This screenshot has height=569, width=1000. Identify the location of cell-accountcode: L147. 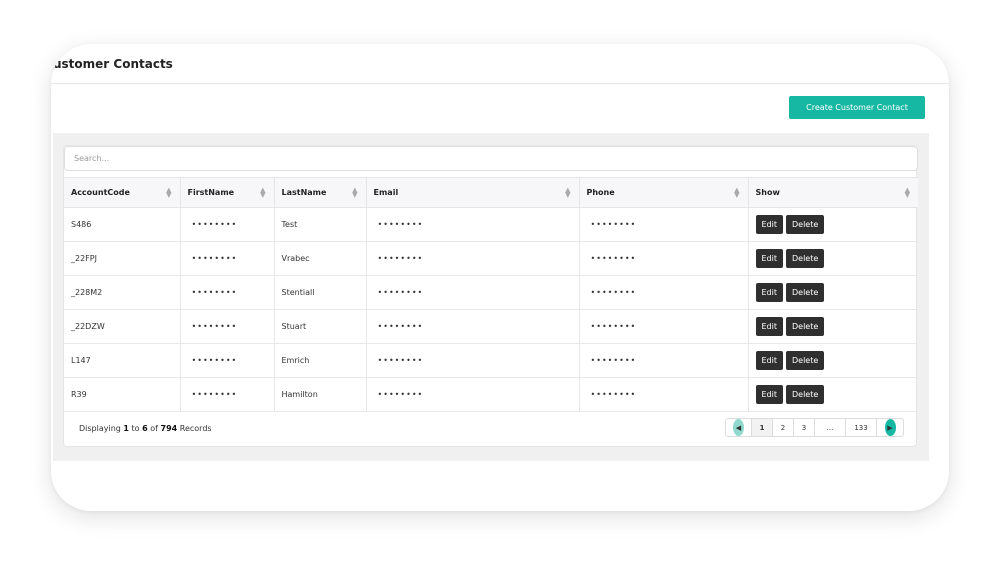
(122, 360).